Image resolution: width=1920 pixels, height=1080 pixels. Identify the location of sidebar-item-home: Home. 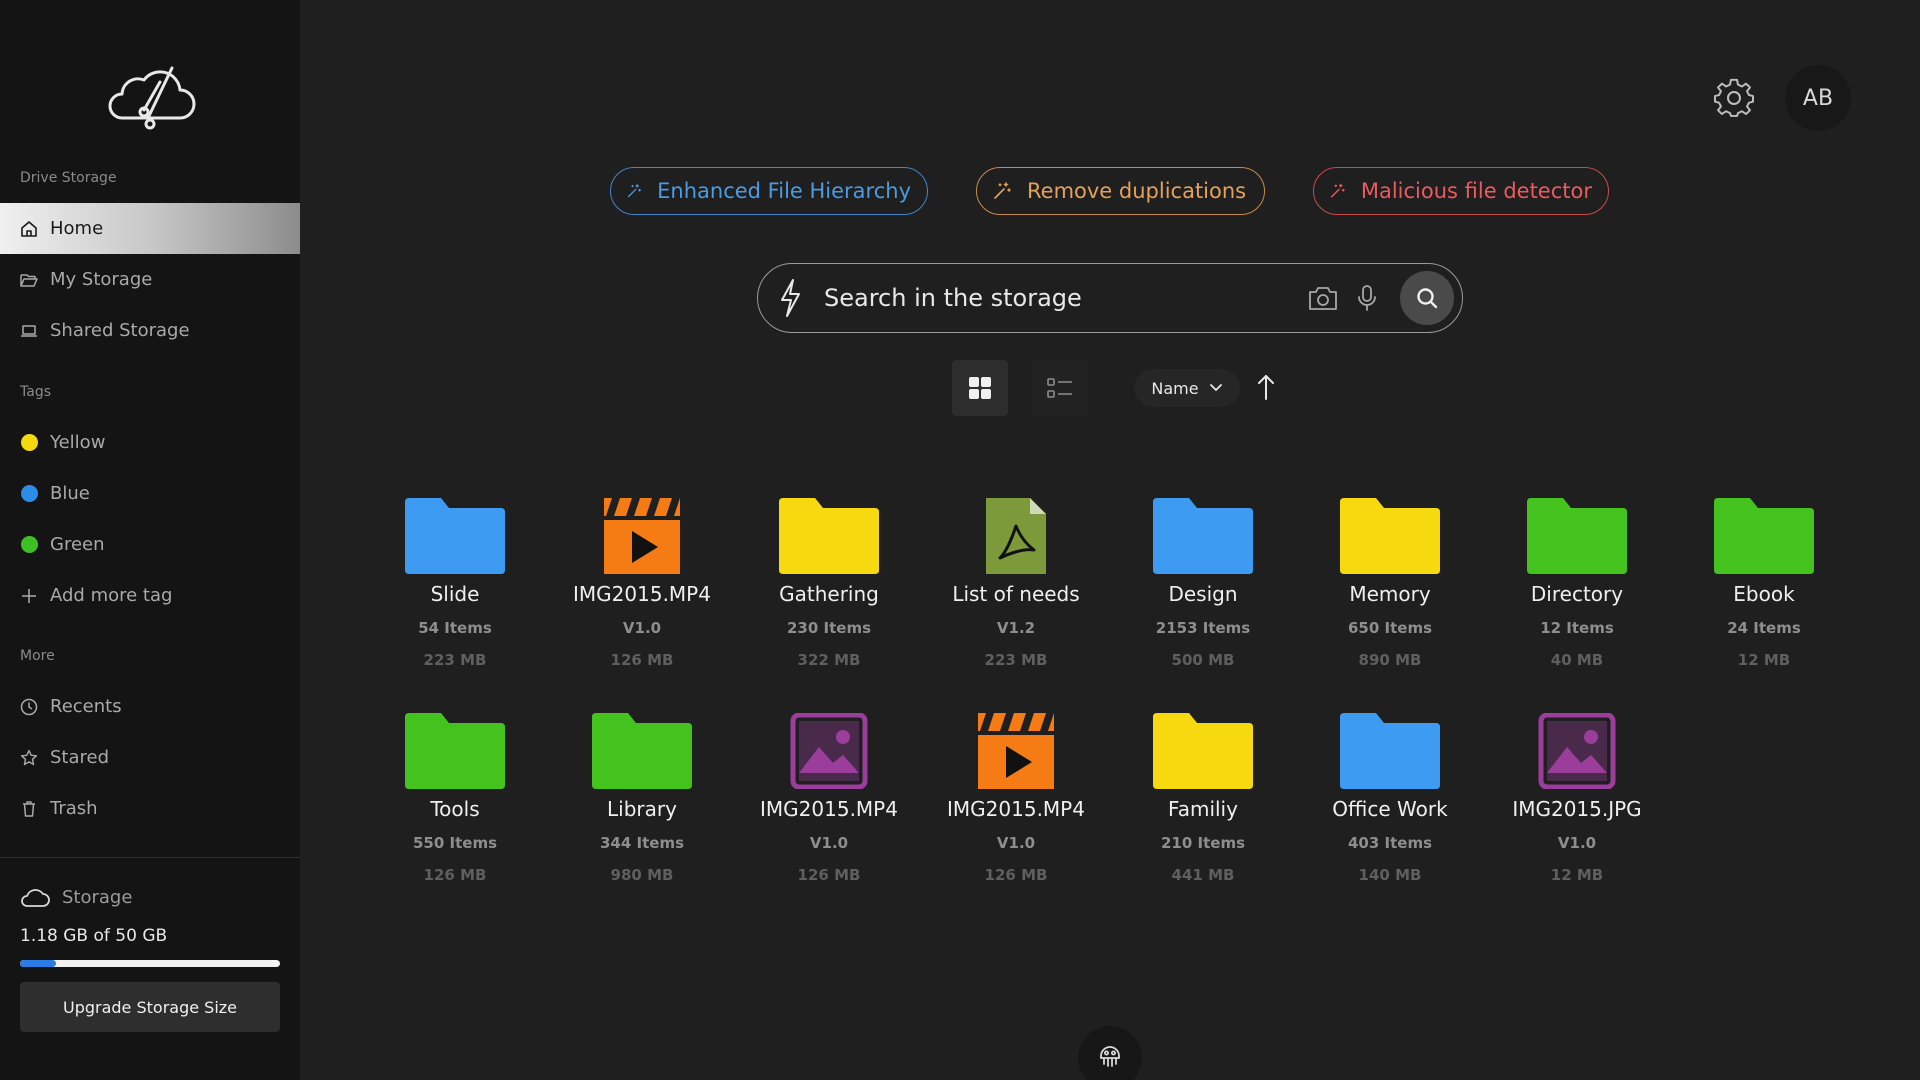
(150, 228).